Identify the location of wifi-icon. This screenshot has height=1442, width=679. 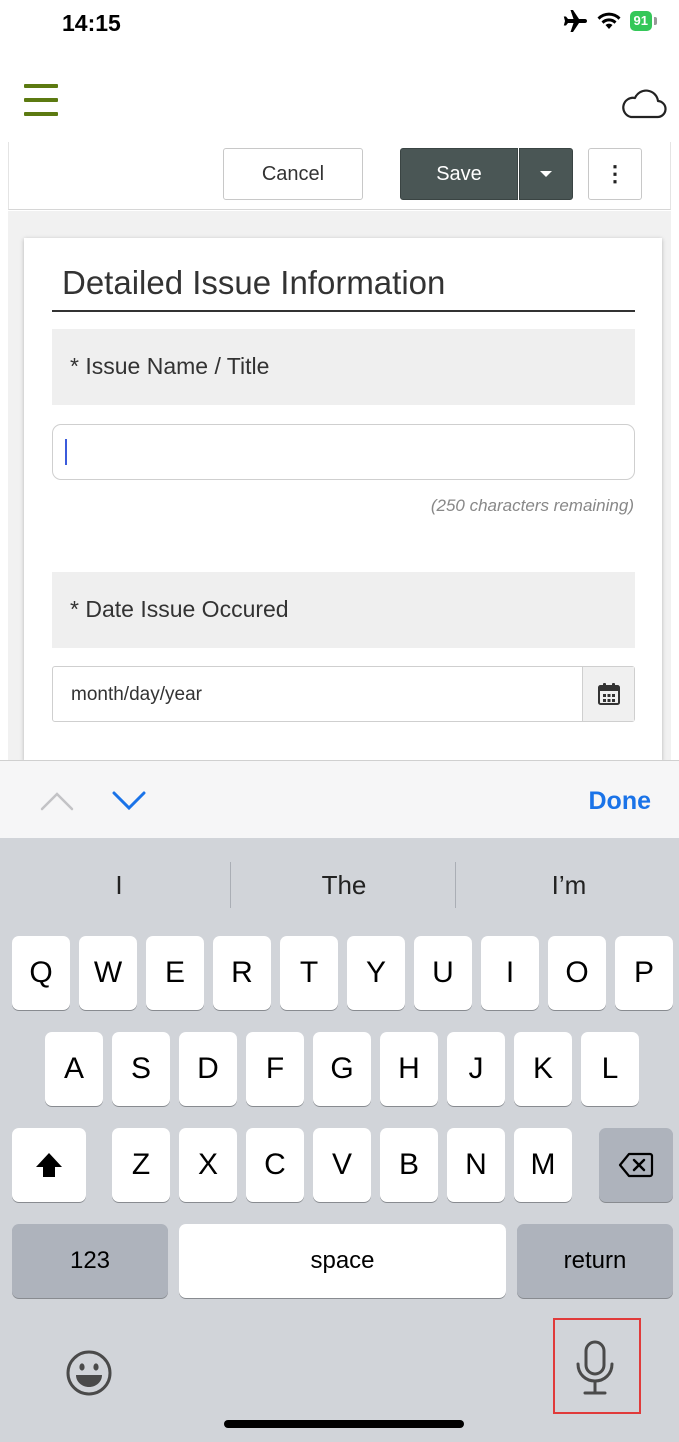
(609, 20).